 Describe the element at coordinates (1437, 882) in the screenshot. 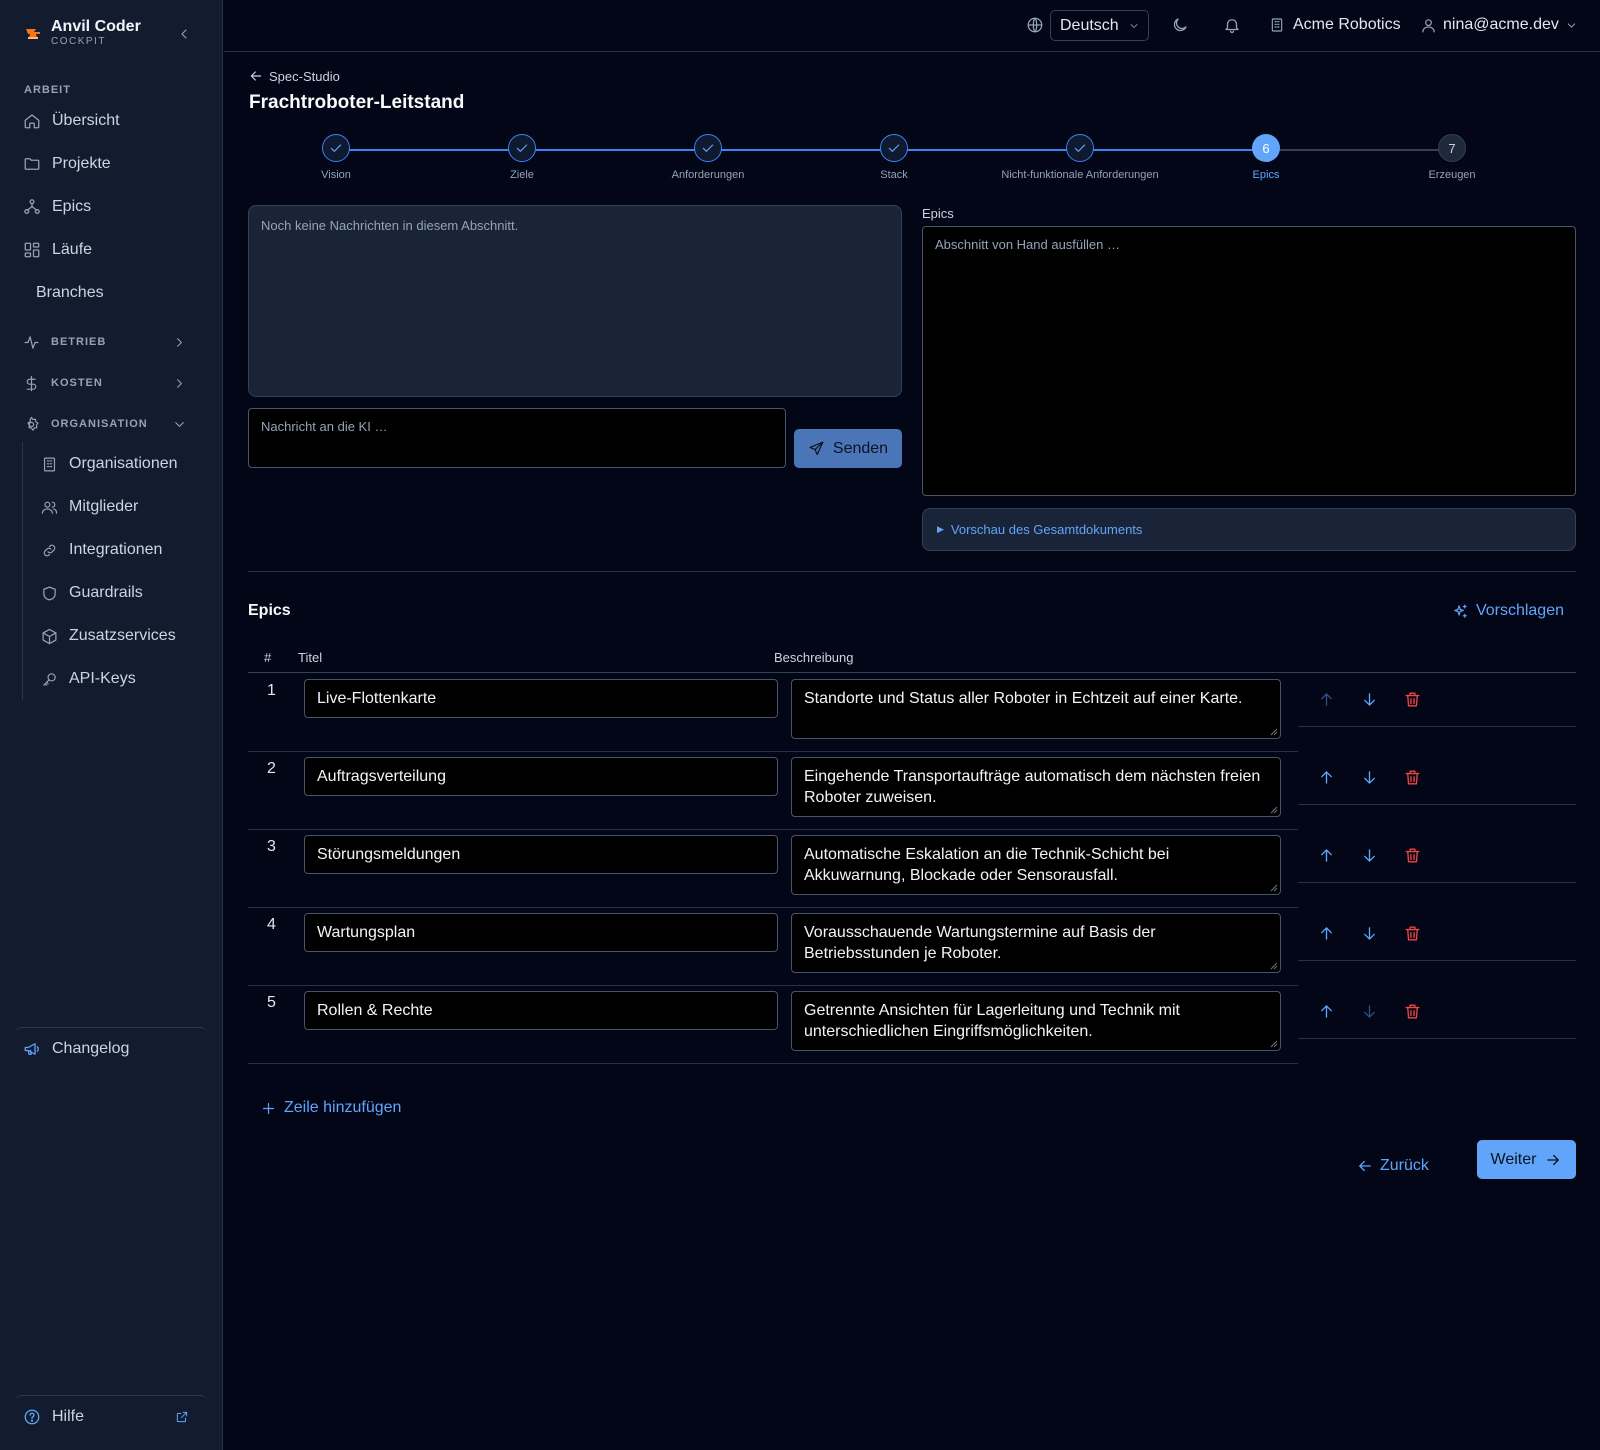

I see `row-divider` at that location.